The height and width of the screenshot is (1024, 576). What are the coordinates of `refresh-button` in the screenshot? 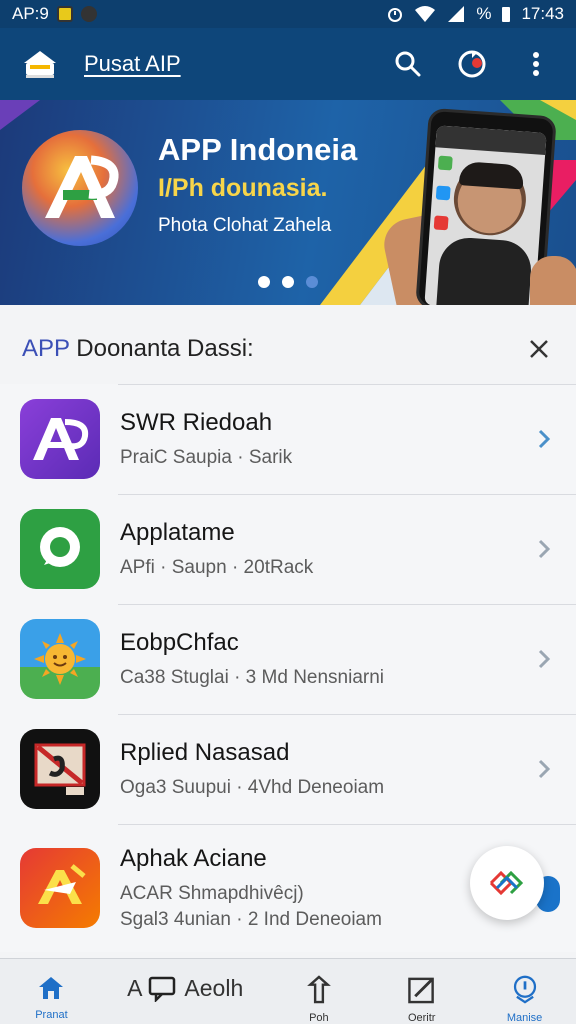 It's located at (472, 64).